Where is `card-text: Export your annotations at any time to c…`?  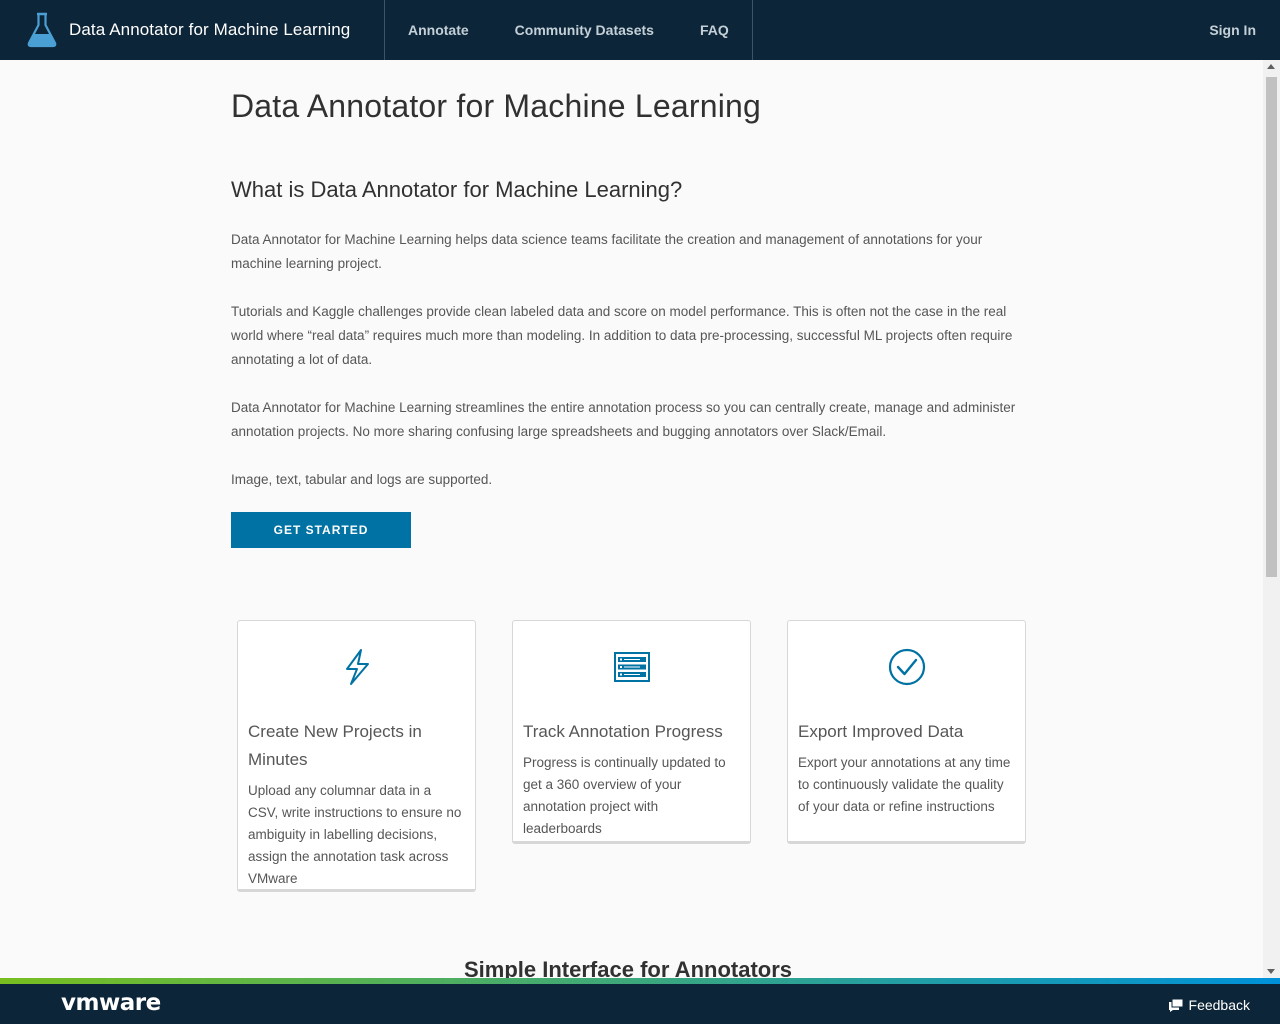 card-text: Export your annotations at any time to c… is located at coordinates (904, 784).